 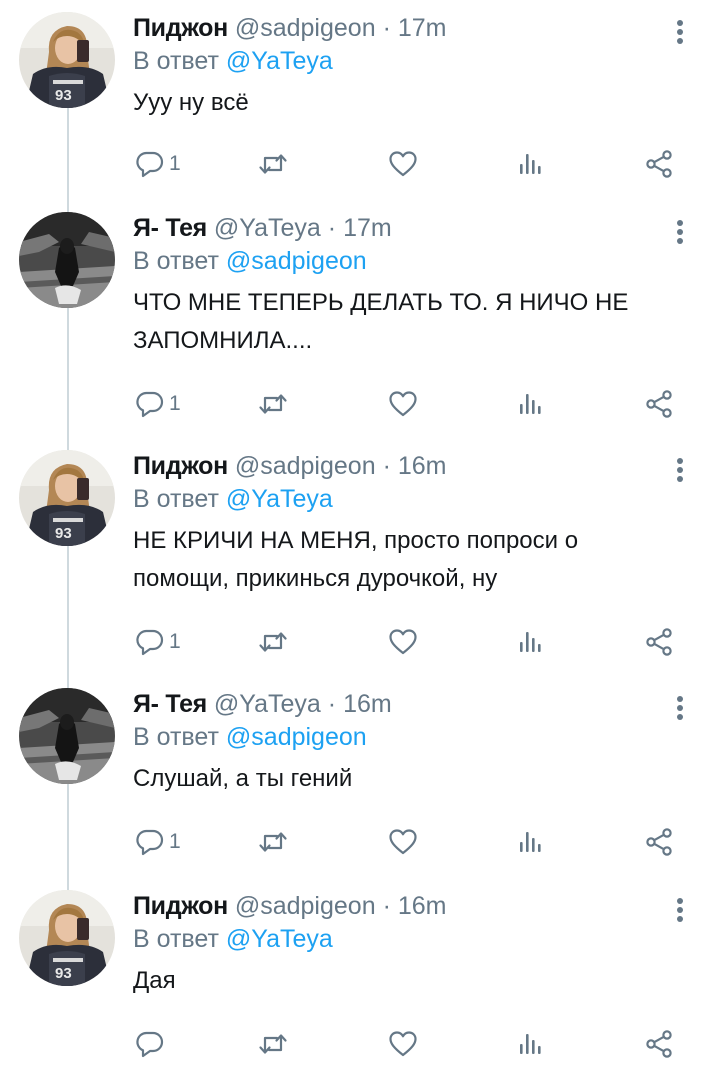 What do you see at coordinates (243, 778) in the screenshot?
I see `tweet-text: Слушай, а ты гений` at bounding box center [243, 778].